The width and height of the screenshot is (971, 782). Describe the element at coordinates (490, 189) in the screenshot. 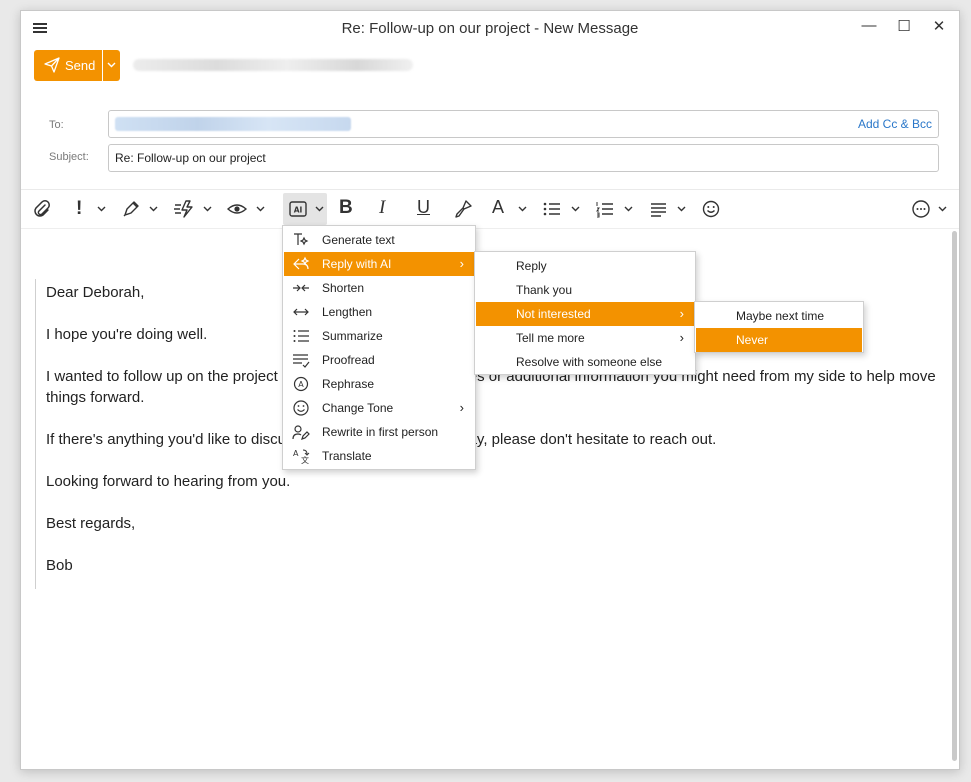

I see `header-divider` at that location.